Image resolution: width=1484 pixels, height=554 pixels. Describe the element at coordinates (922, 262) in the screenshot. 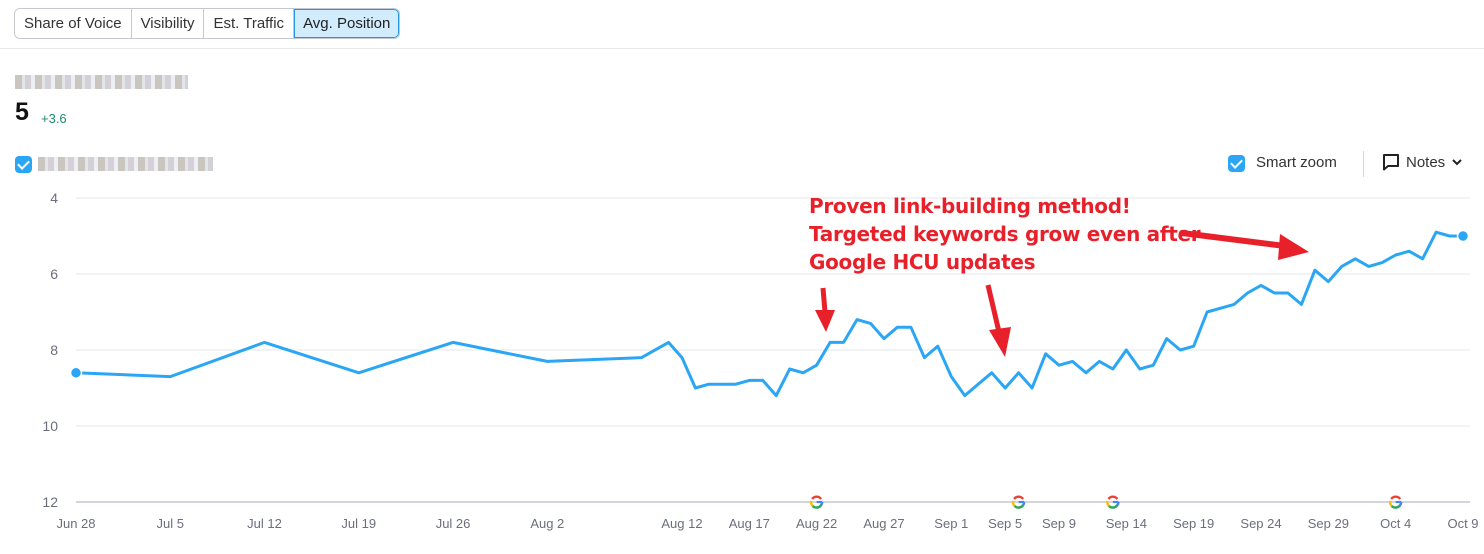

I see `annotation-line-3: Google HCU updates` at that location.